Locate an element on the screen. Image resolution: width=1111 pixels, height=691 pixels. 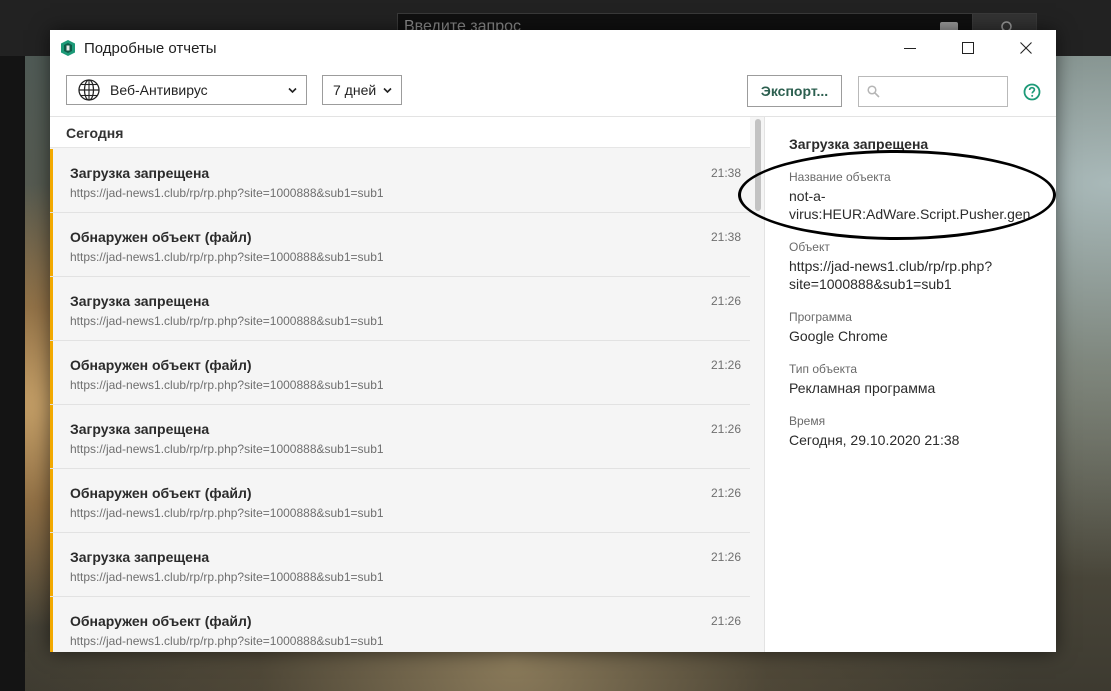
section-header: Сегодня is located at coordinates (407, 132).